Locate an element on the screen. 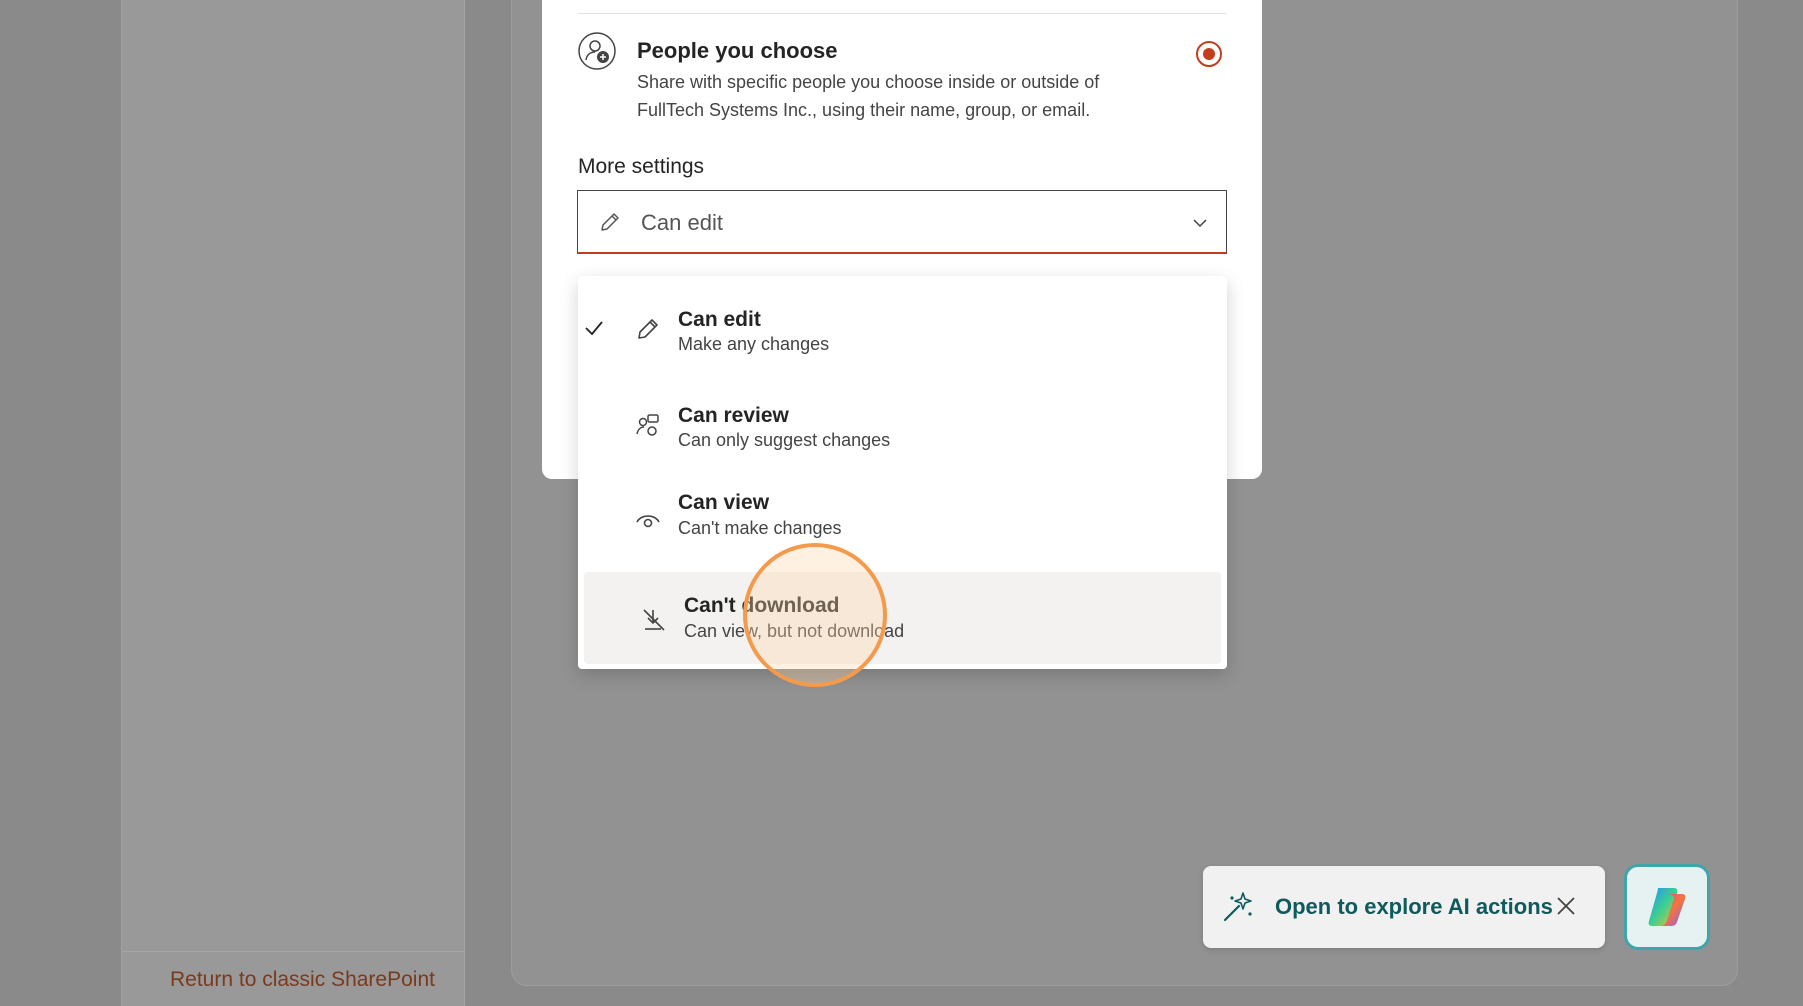 The width and height of the screenshot is (1803, 1006). return-to-classic-link: Return to classic SharePoint is located at coordinates (302, 980).